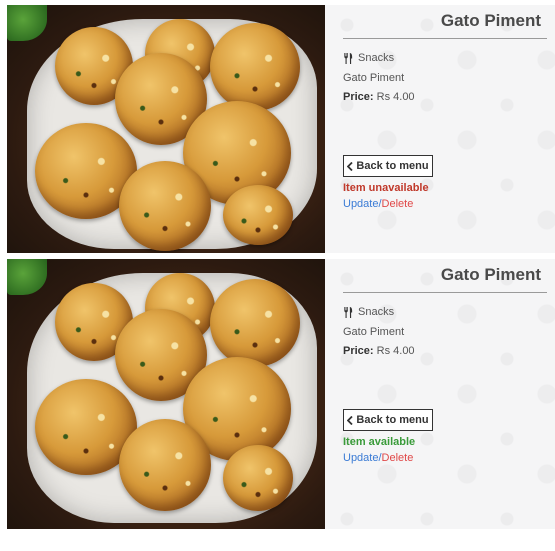 Image resolution: width=555 pixels, height=551 pixels. I want to click on status-text: Item available, so click(379, 442).